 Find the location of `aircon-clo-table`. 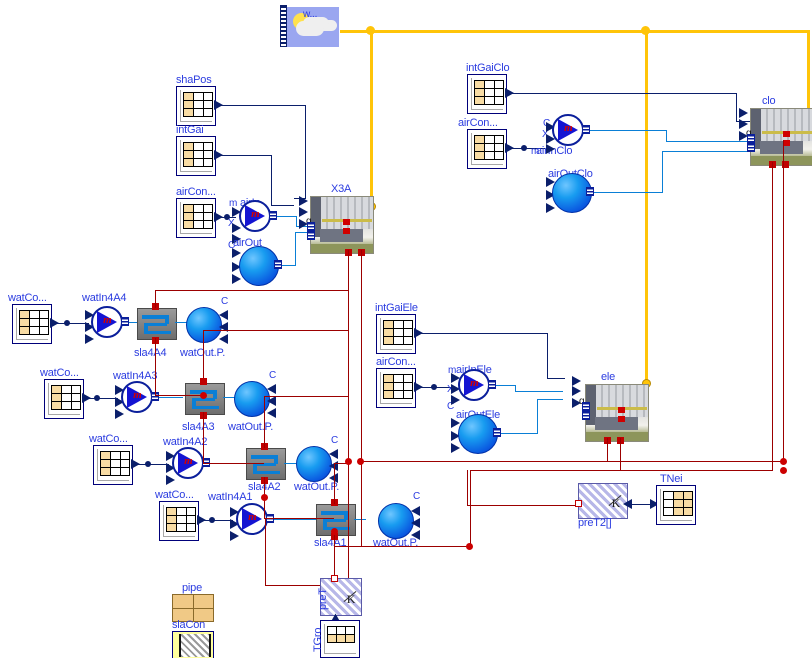

aircon-clo-table is located at coordinates (487, 149).